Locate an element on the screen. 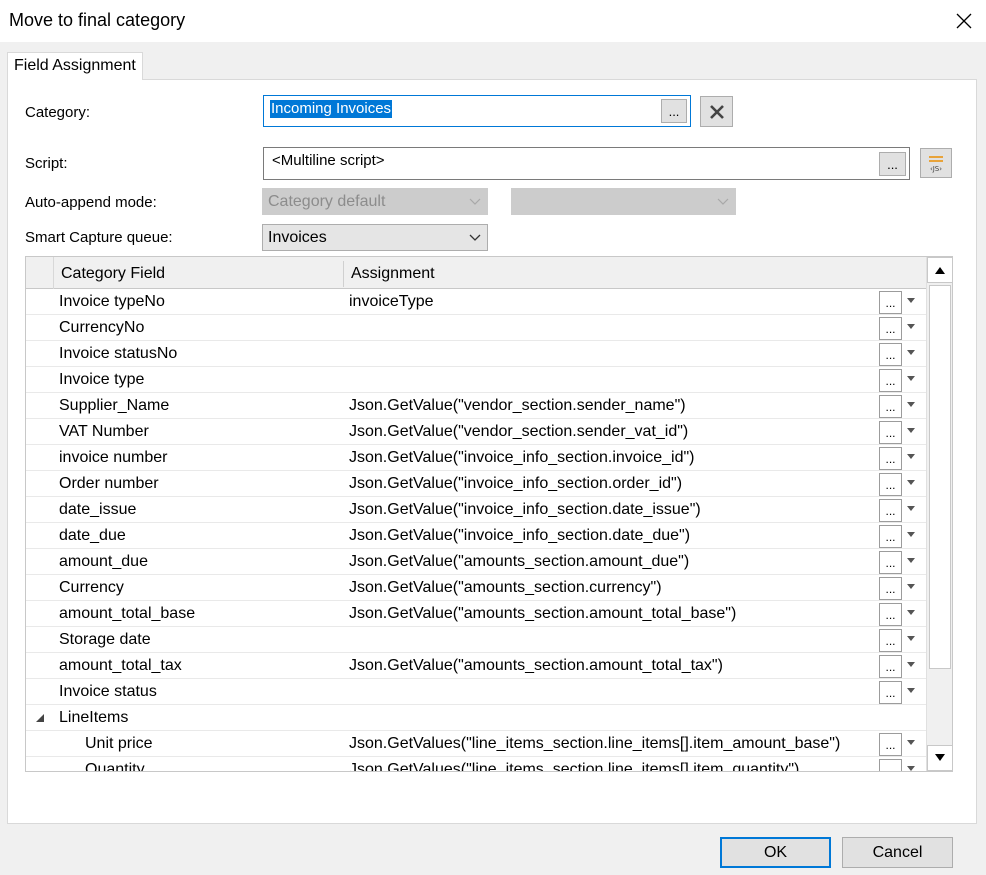 This screenshot has height=875, width=986. script-editor-button: ‹JS› is located at coordinates (936, 163).